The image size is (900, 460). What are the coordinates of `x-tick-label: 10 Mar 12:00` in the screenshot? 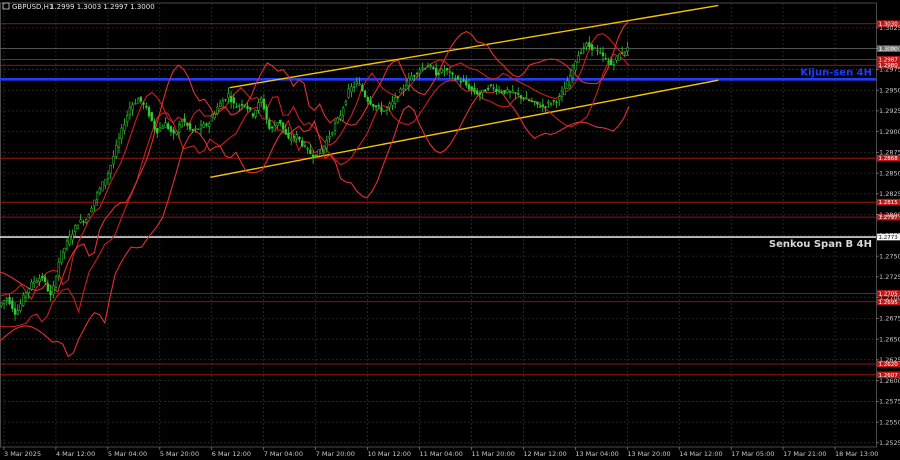 It's located at (389, 454).